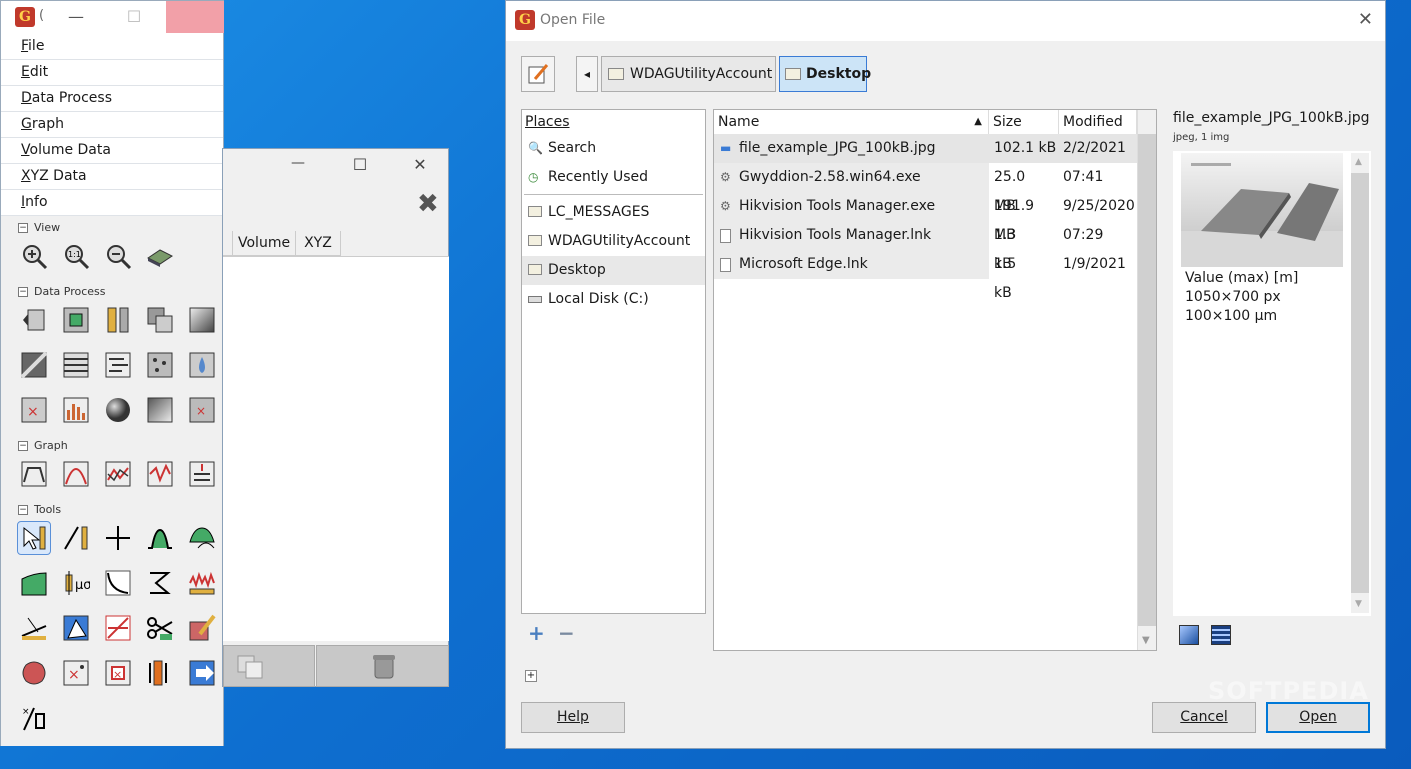 This screenshot has height=769, width=1411. Describe the element at coordinates (112, 99) in the screenshot. I see `menu-data-process: Data Process` at that location.